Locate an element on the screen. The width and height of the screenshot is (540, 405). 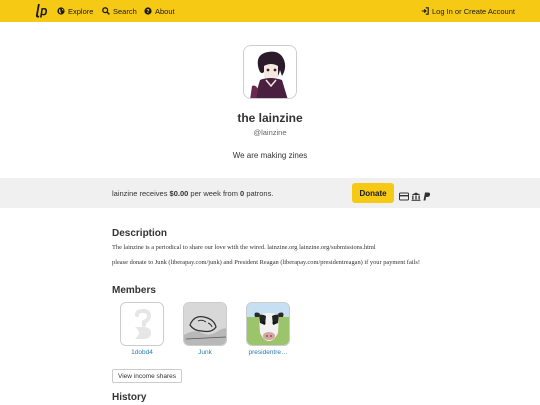
member-card: 1dobd4 is located at coordinates (142, 329).